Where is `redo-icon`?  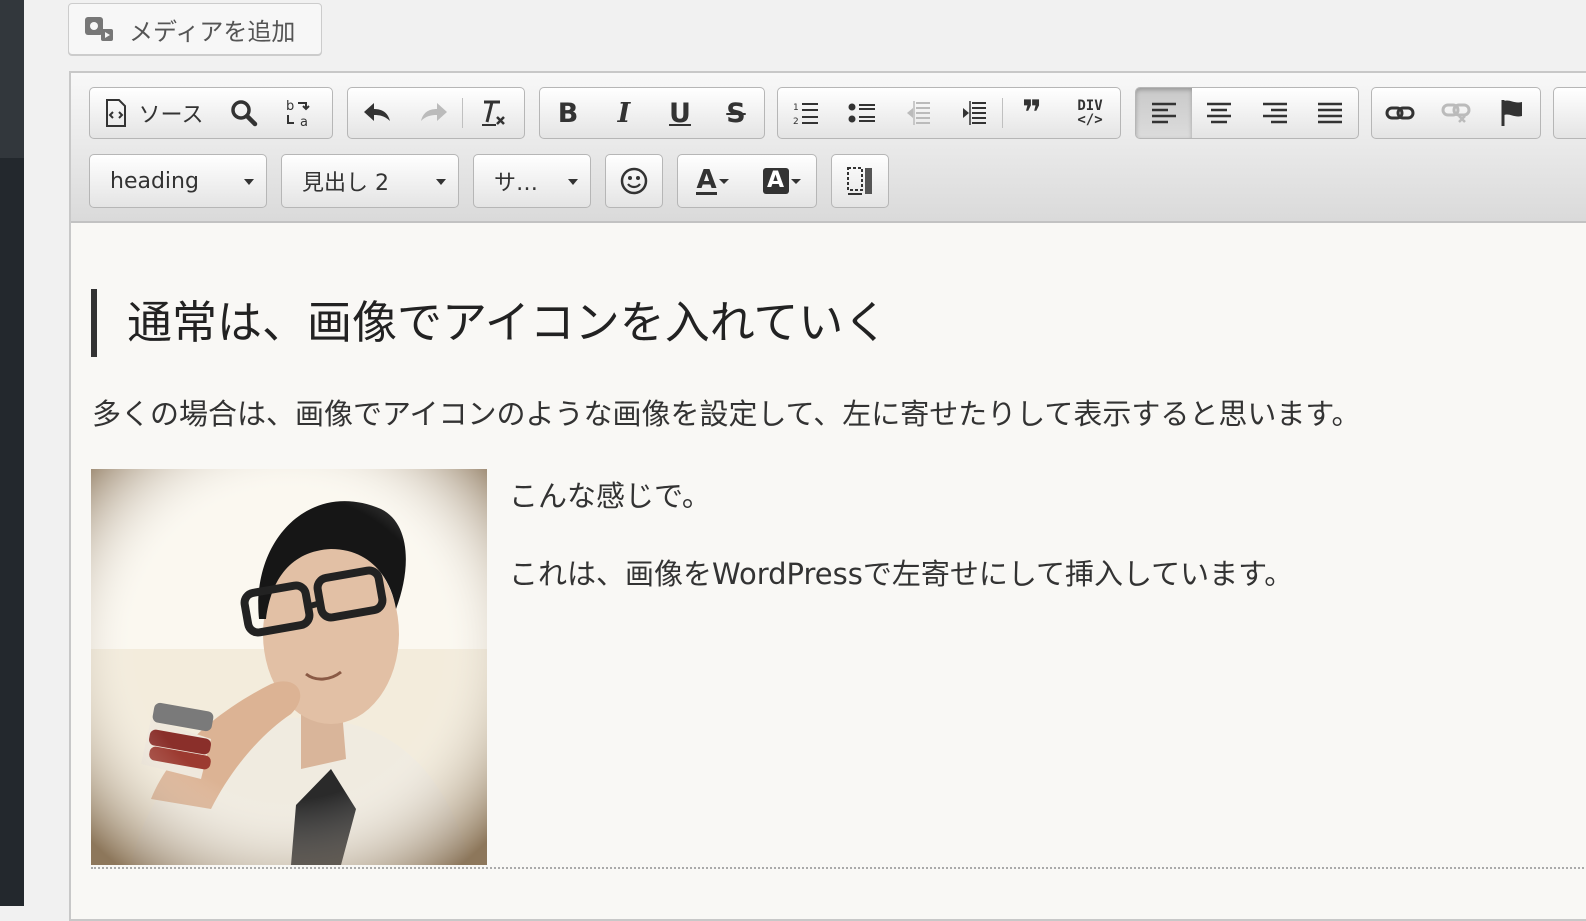
redo-icon is located at coordinates (434, 112).